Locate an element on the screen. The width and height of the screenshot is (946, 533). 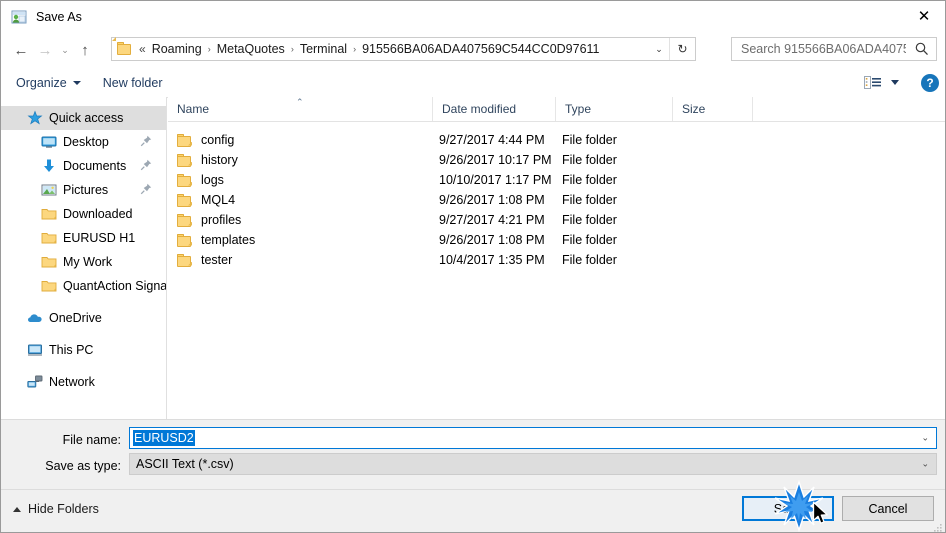
sidebar-item-label: Desktop is located at coordinates (86, 142).